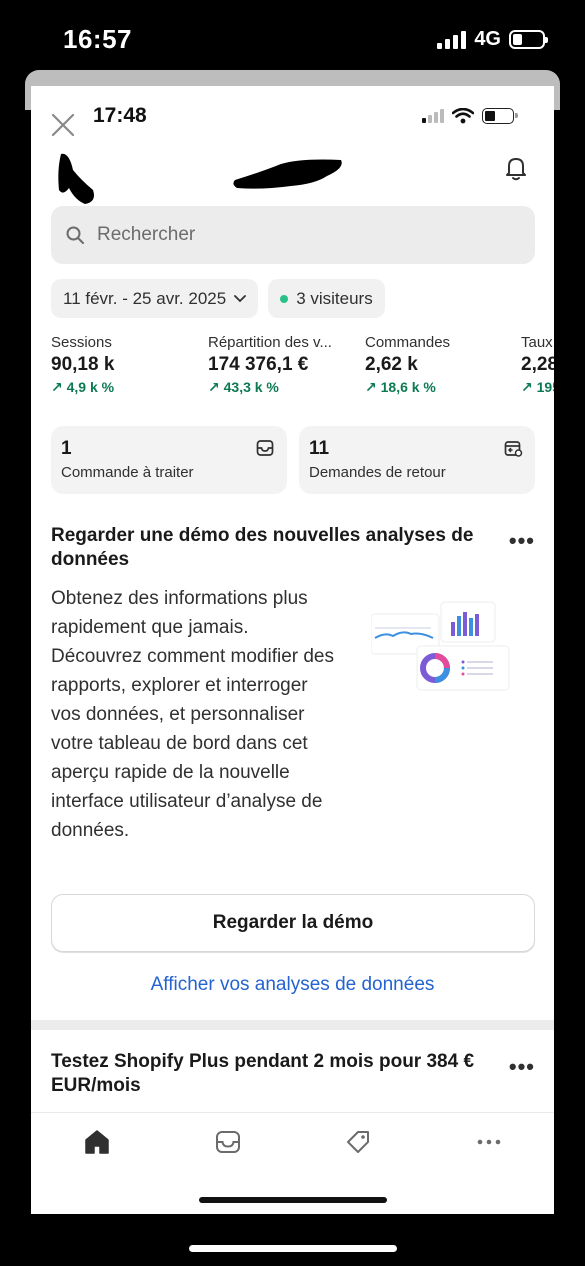  What do you see at coordinates (97, 39) in the screenshot?
I see `device-time: 16:57` at bounding box center [97, 39].